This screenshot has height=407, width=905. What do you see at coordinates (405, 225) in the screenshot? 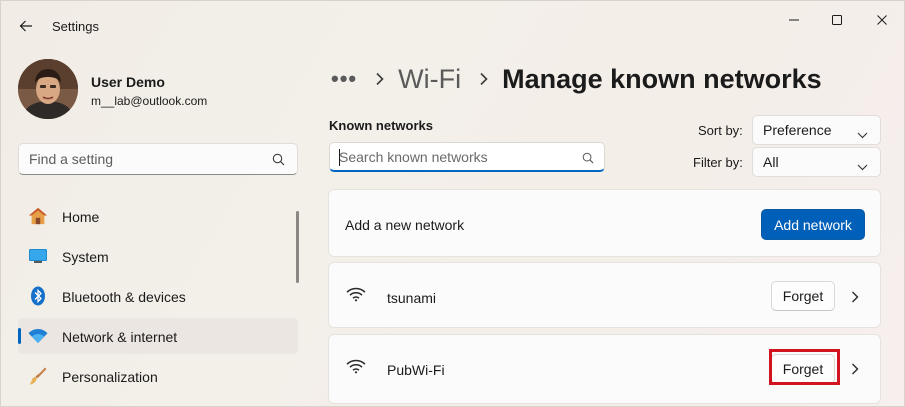
I see `add-network-label: Add a new network` at bounding box center [405, 225].